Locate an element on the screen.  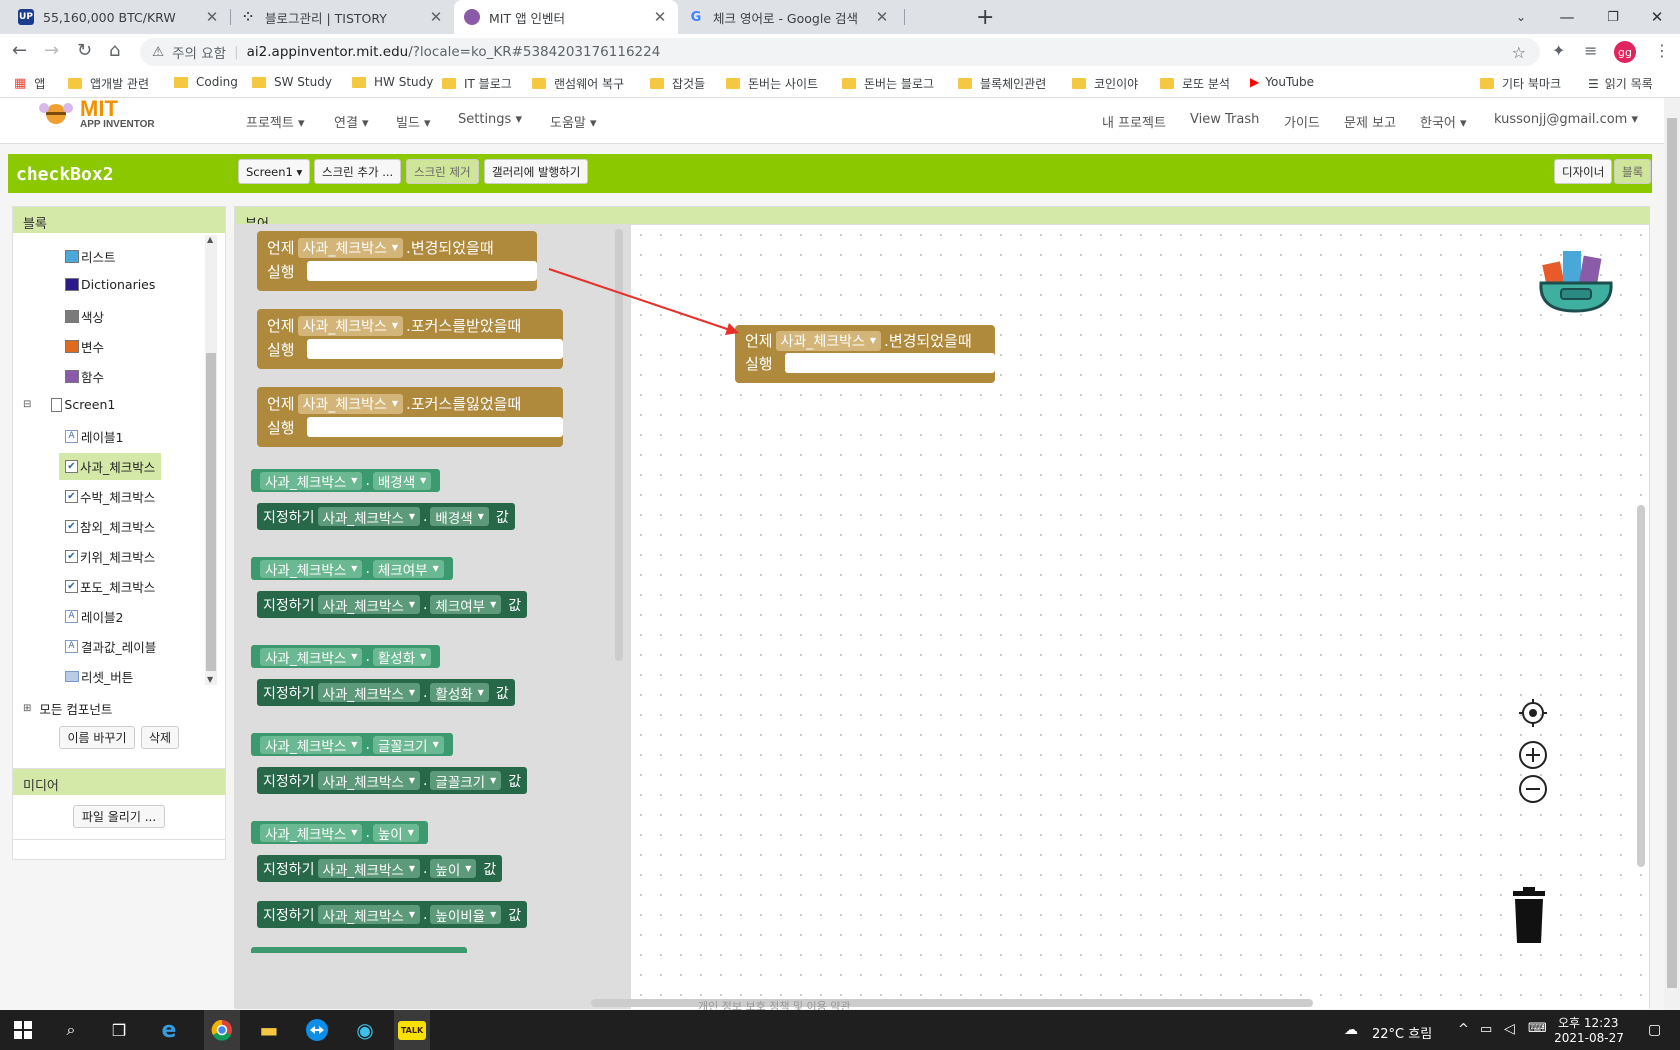
volume-icon: ◁ is located at coordinates (1509, 1029).